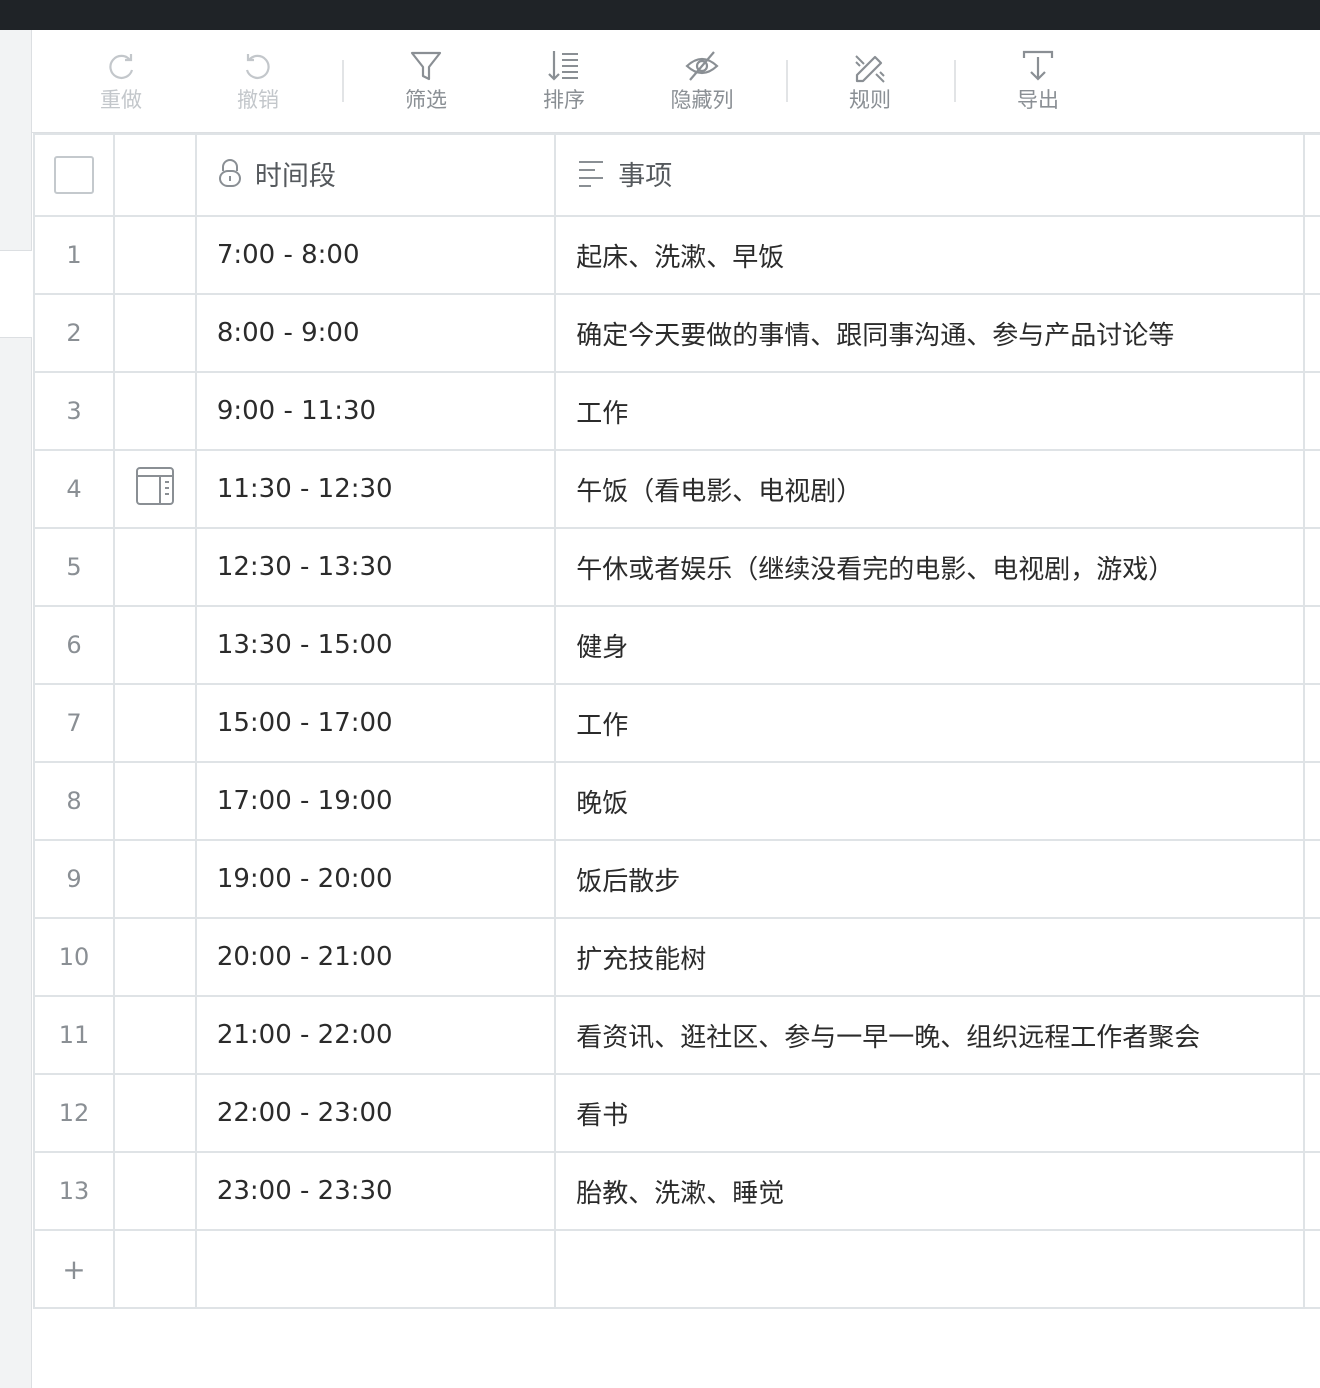  I want to click on row-number-cell: 12, so click(74, 1113).